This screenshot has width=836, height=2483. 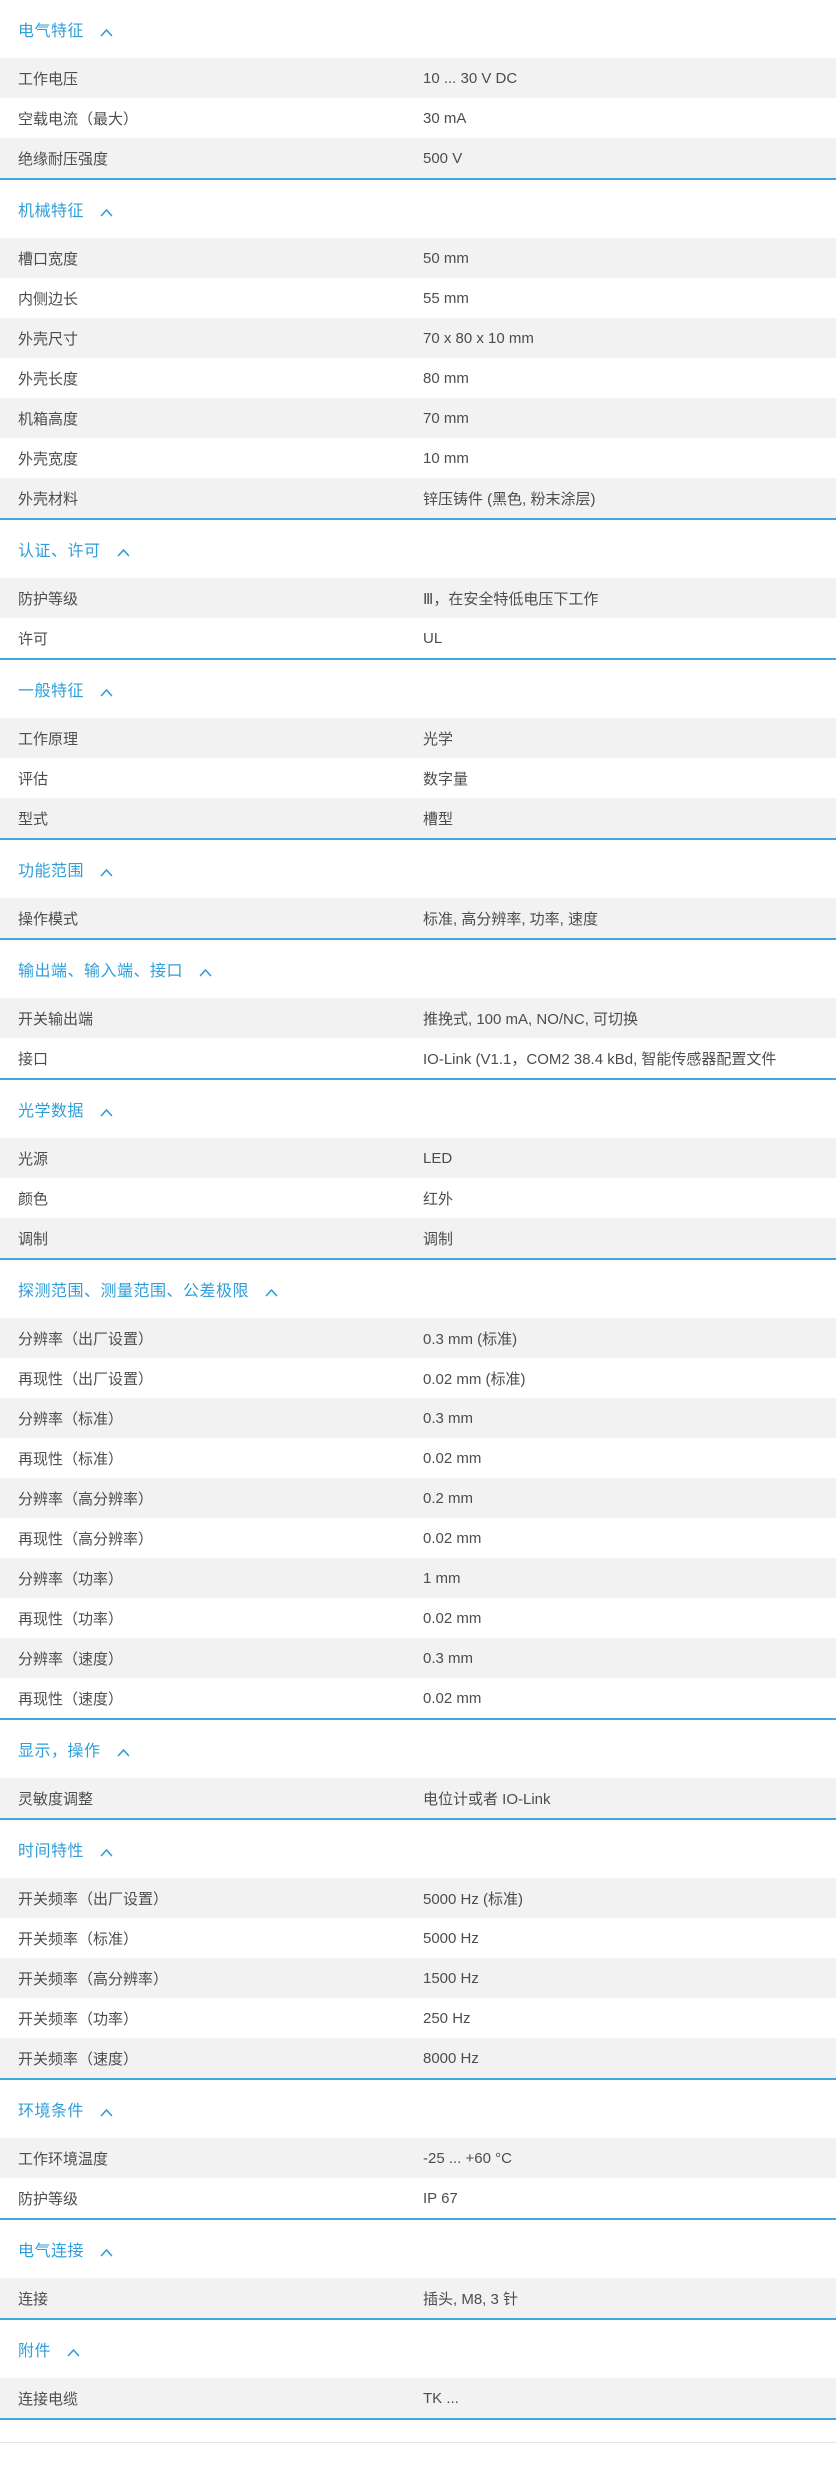 What do you see at coordinates (86, 1379) in the screenshot?
I see `spec-label: 再现性（出厂设置）` at bounding box center [86, 1379].